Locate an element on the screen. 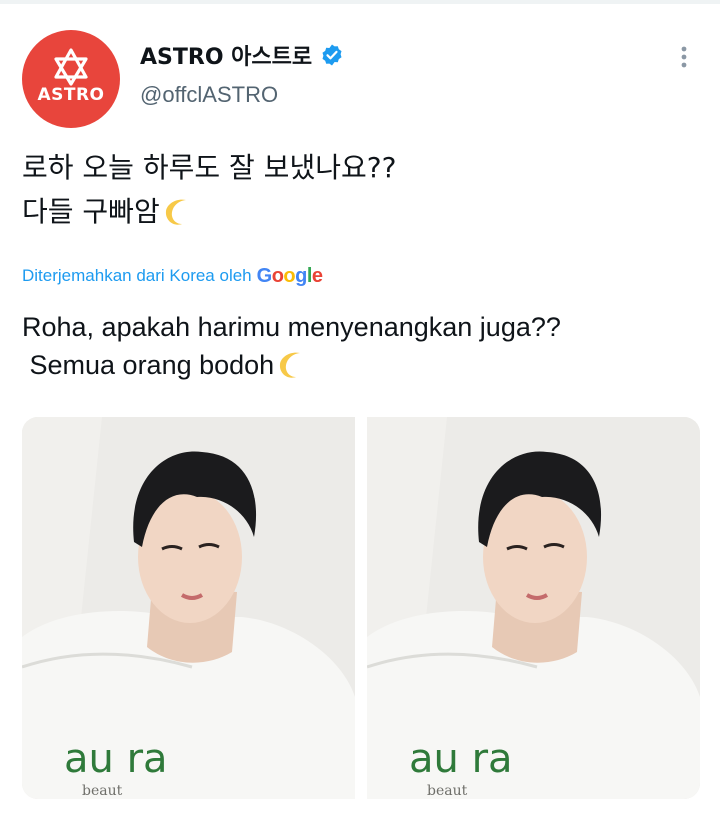  tweet-text-original: 로하 오늘 하루도 잘 보냈나요?? 다들 구빠암 is located at coordinates (362, 190).